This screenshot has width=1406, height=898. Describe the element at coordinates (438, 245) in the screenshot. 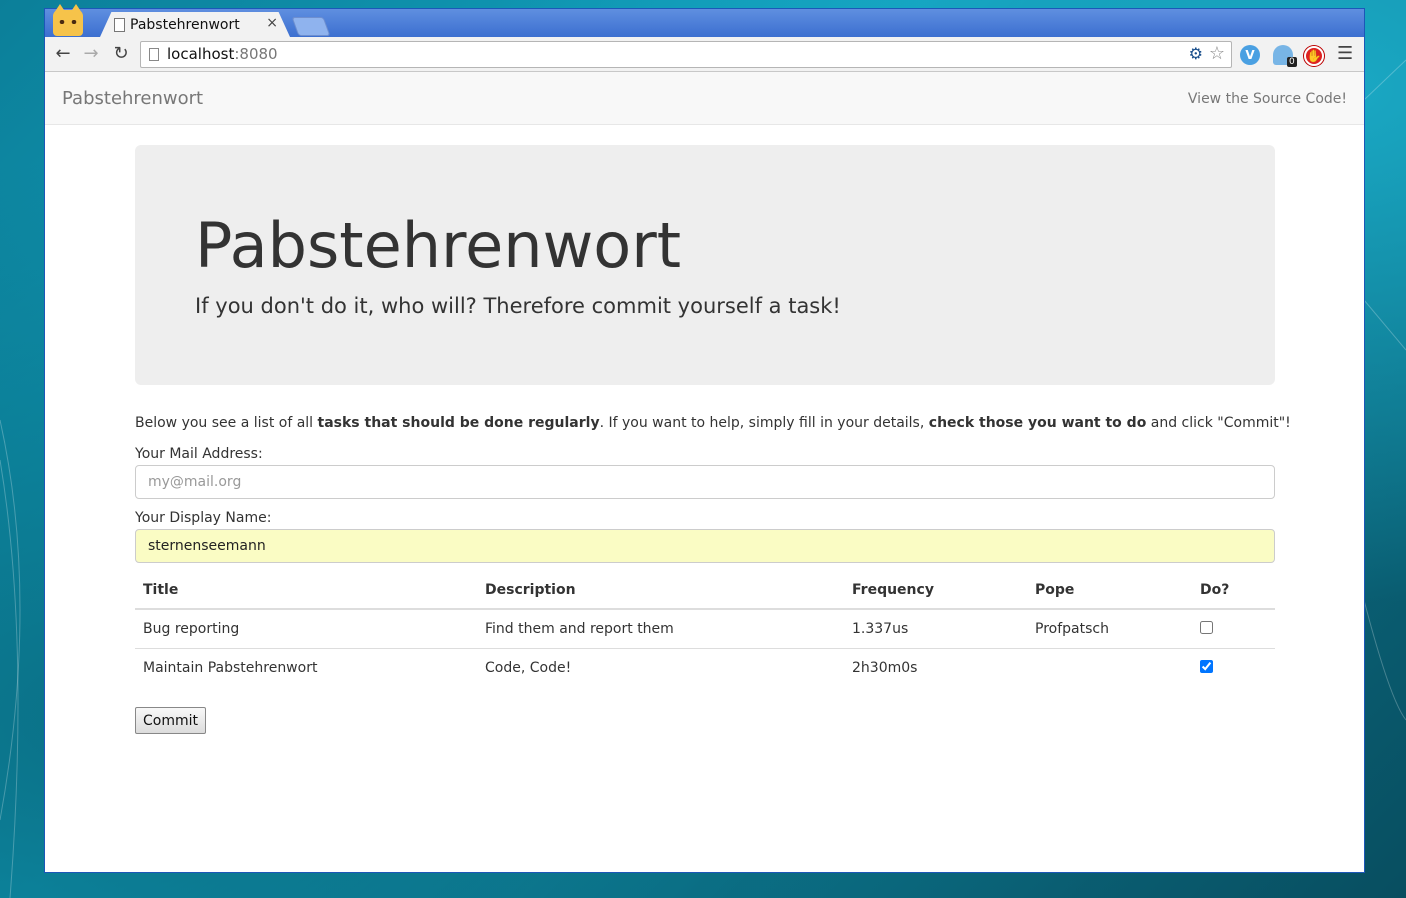

I see `page-title: Pabstehrenwort` at that location.